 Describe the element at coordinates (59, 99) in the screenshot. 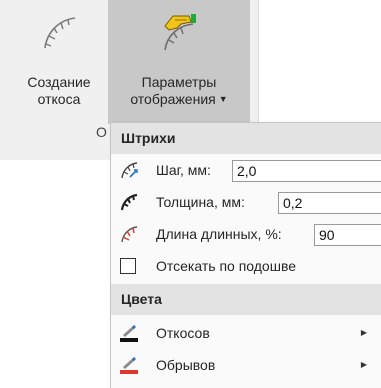

I see `create-slope-label-line2: откоса` at that location.